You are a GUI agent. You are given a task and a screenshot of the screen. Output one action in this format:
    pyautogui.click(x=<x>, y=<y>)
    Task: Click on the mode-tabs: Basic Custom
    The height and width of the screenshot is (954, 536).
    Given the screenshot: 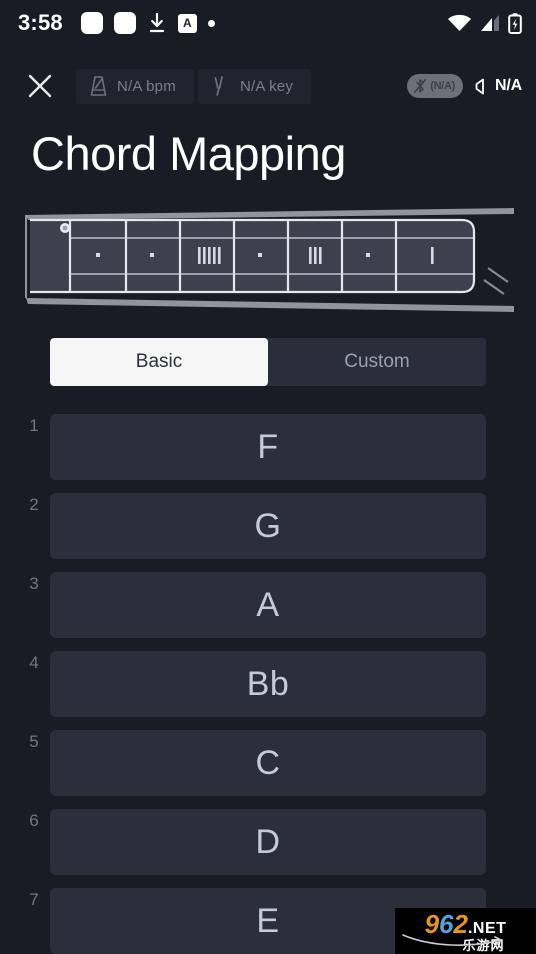 What is the action you would take?
    pyautogui.click(x=268, y=362)
    